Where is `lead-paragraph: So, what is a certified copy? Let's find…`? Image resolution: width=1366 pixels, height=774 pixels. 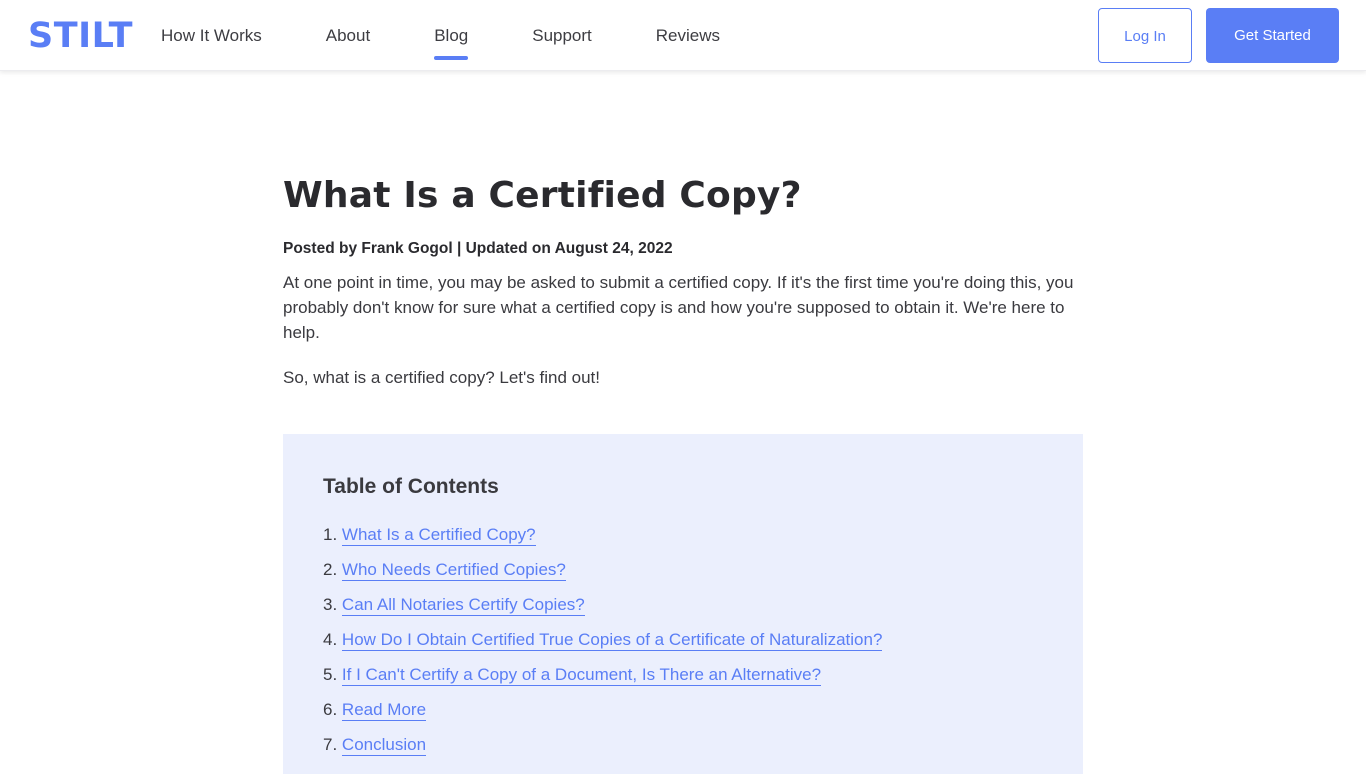
lead-paragraph: So, what is a certified copy? Let's find… is located at coordinates (441, 377).